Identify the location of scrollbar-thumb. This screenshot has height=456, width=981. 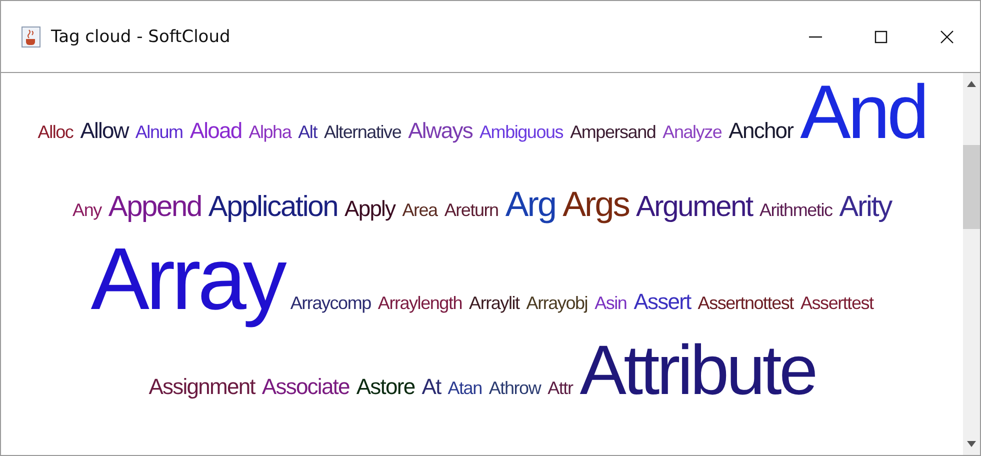
(971, 187).